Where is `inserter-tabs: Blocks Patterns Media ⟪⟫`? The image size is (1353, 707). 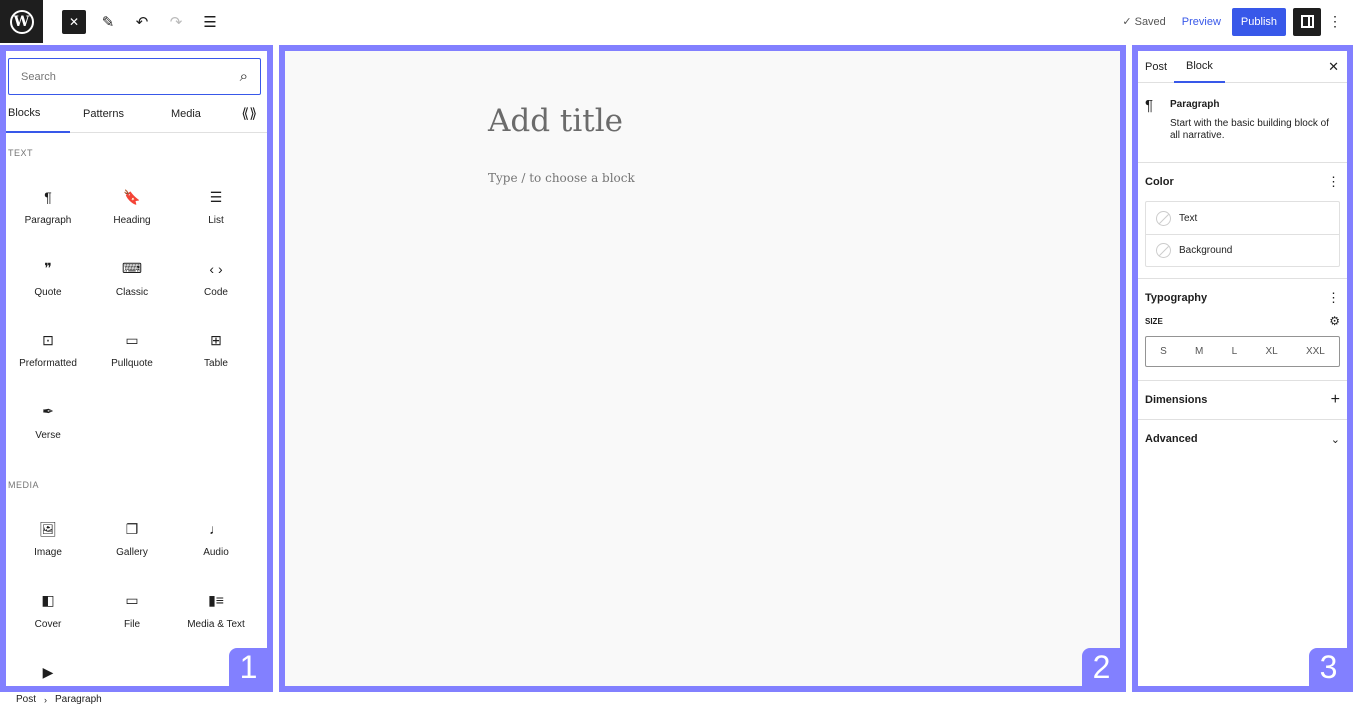 inserter-tabs: Blocks Patterns Media ⟪⟫ is located at coordinates (136, 114).